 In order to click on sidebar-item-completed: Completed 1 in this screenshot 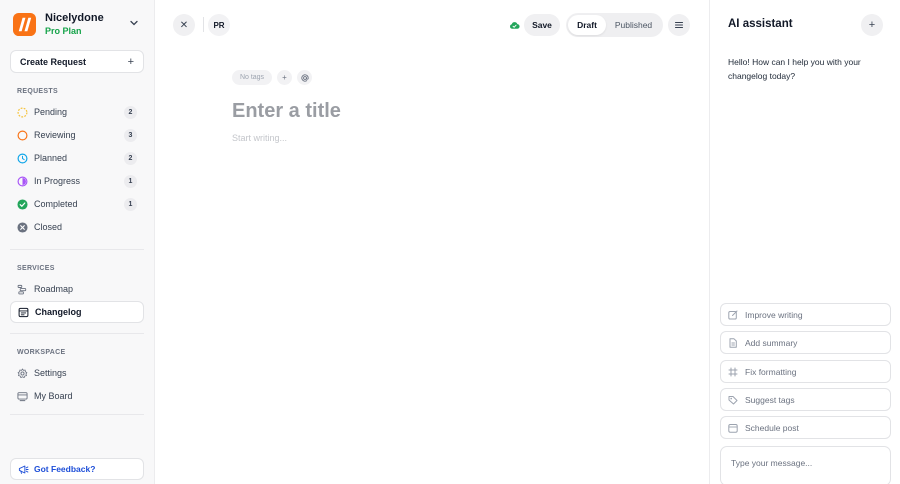, I will do `click(77, 204)`.